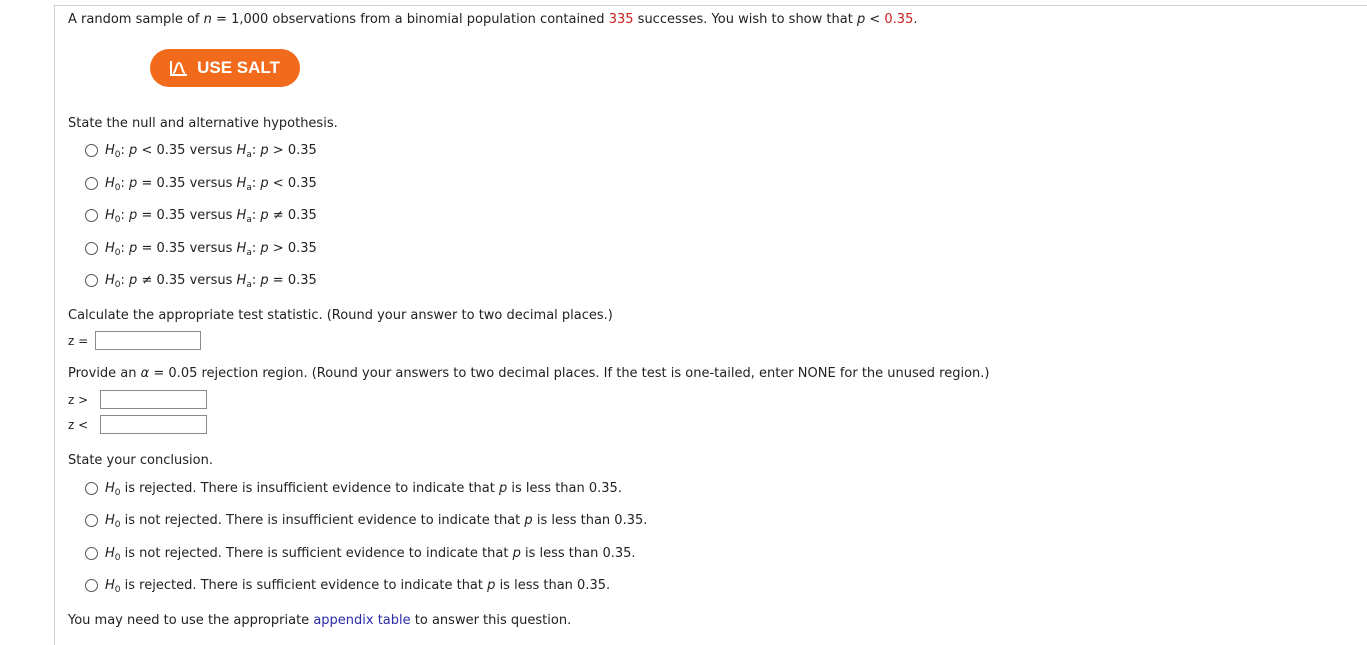  Describe the element at coordinates (78, 341) in the screenshot. I see `z-equals-label: z =` at that location.